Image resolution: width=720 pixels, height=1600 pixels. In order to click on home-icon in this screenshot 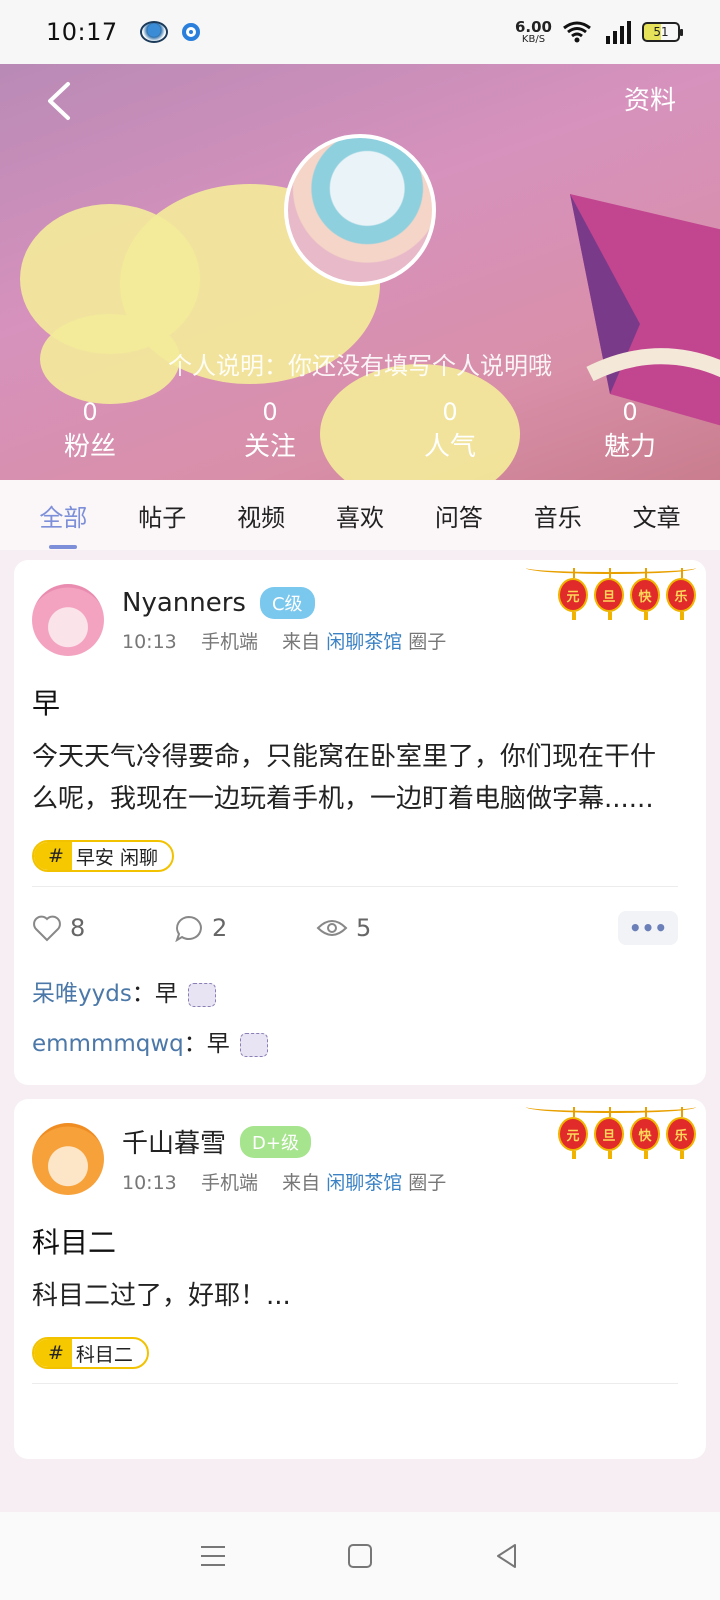, I will do `click(360, 1556)`.